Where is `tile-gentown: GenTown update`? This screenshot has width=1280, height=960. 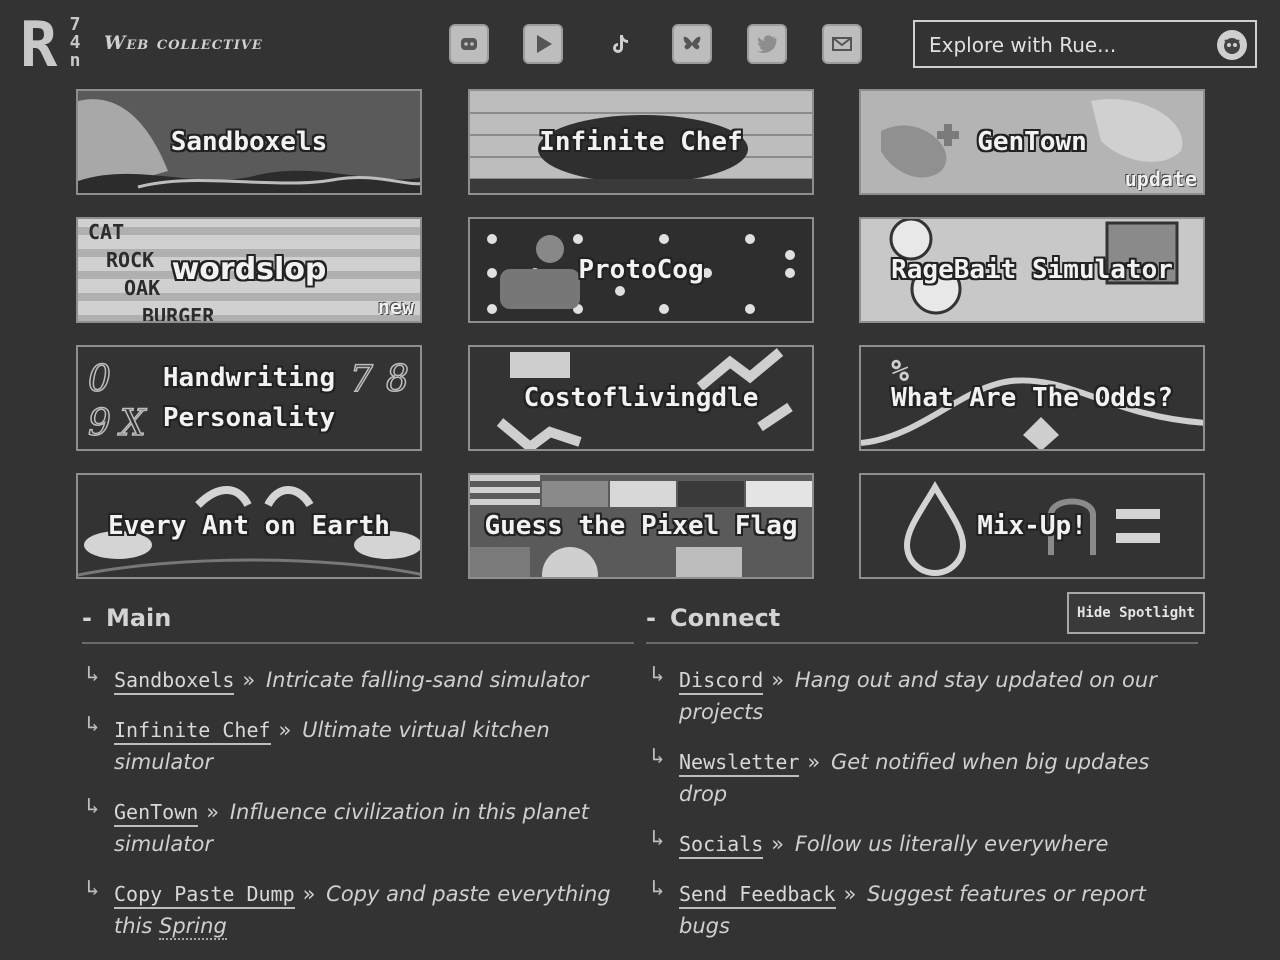
tile-gentown: GenTown update is located at coordinates (1032, 142).